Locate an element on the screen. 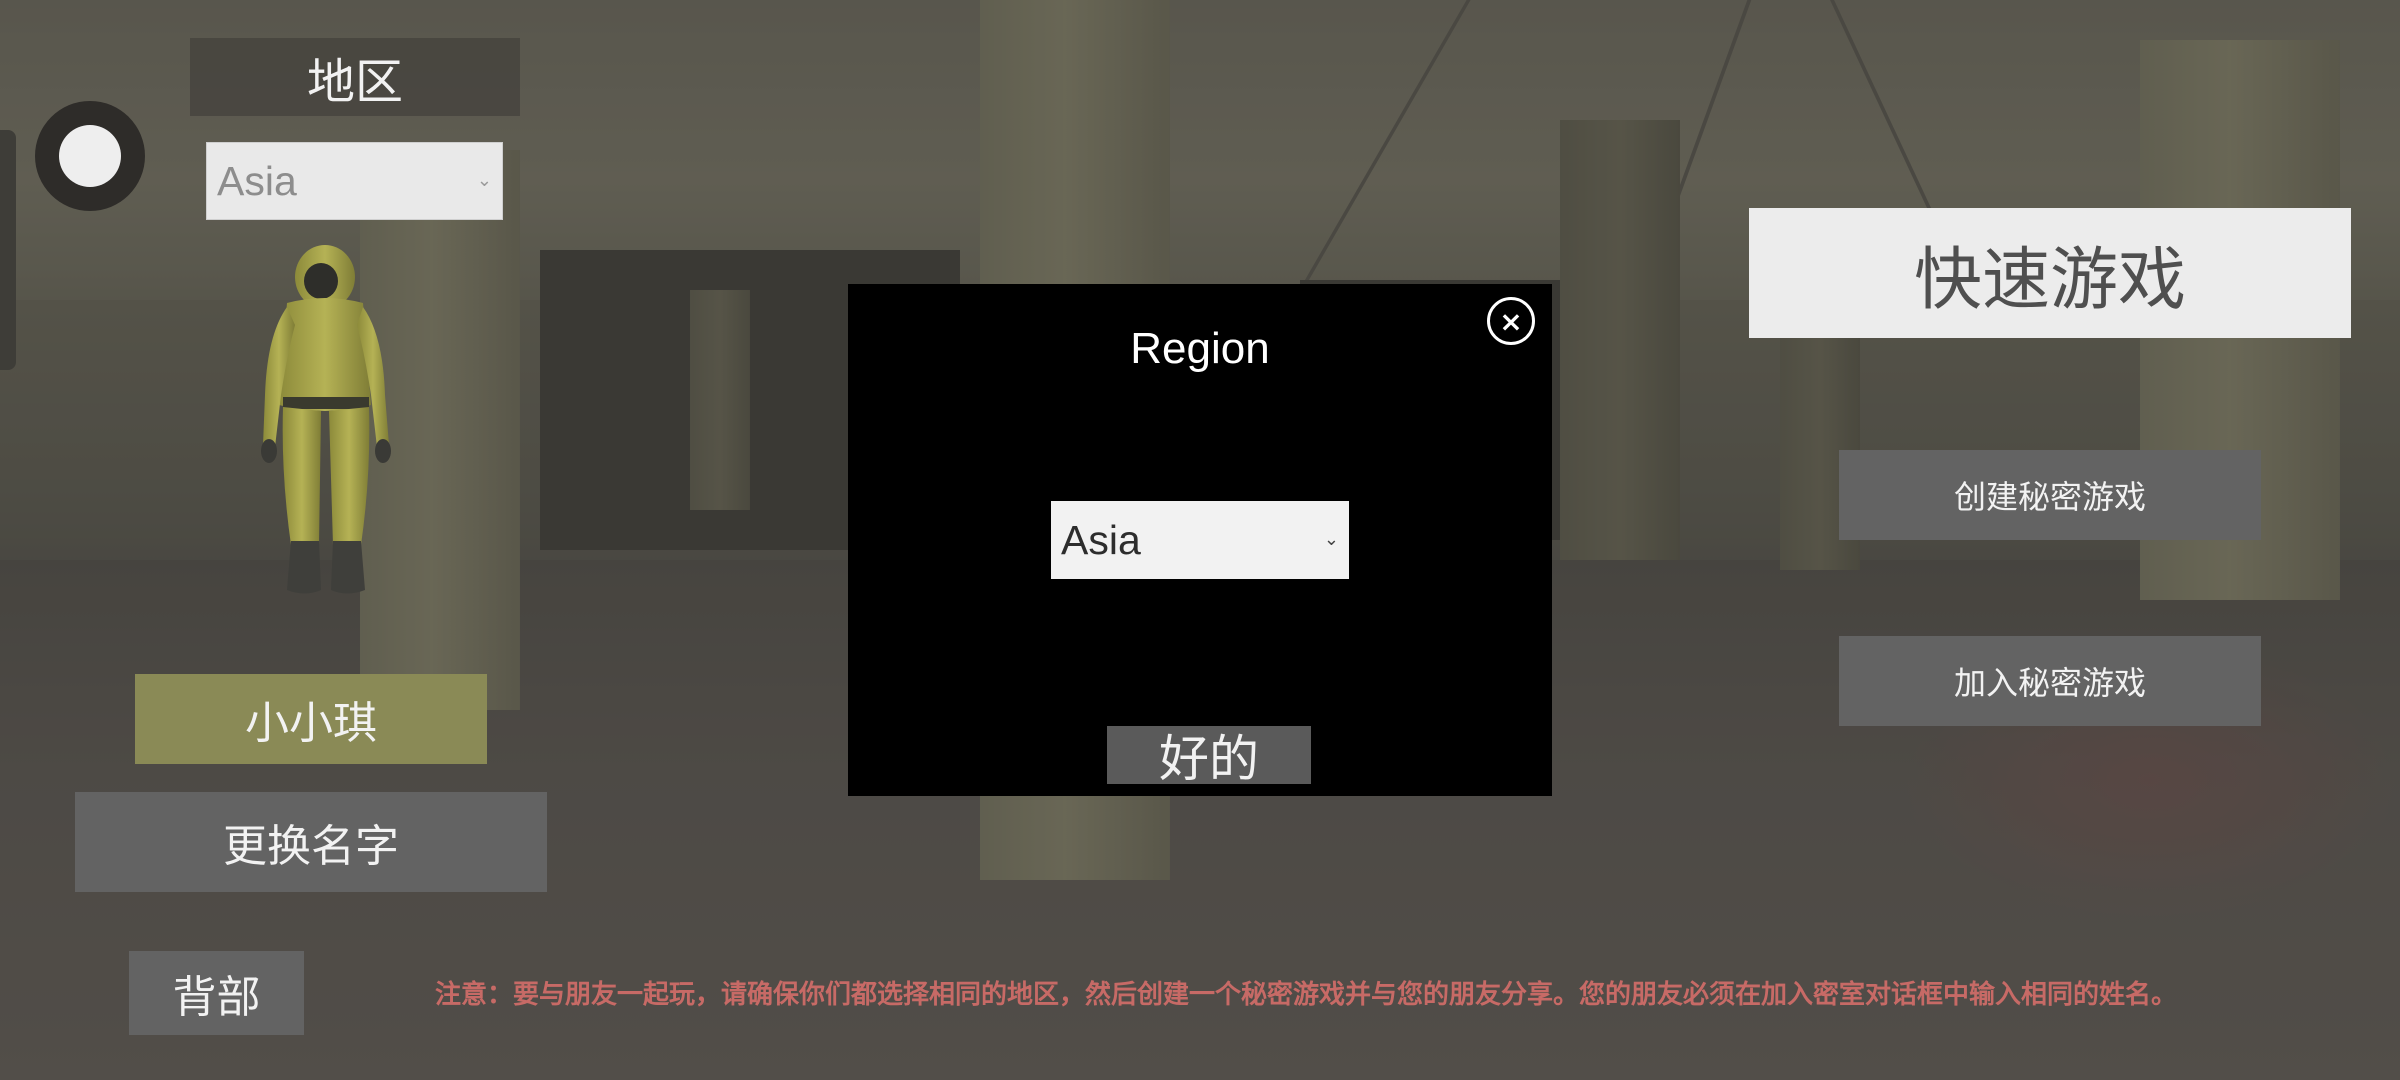 This screenshot has width=2400, height=1080. side-drawer-handle is located at coordinates (8, 250).